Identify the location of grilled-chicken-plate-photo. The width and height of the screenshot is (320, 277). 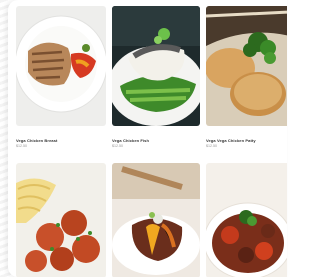
(61, 66).